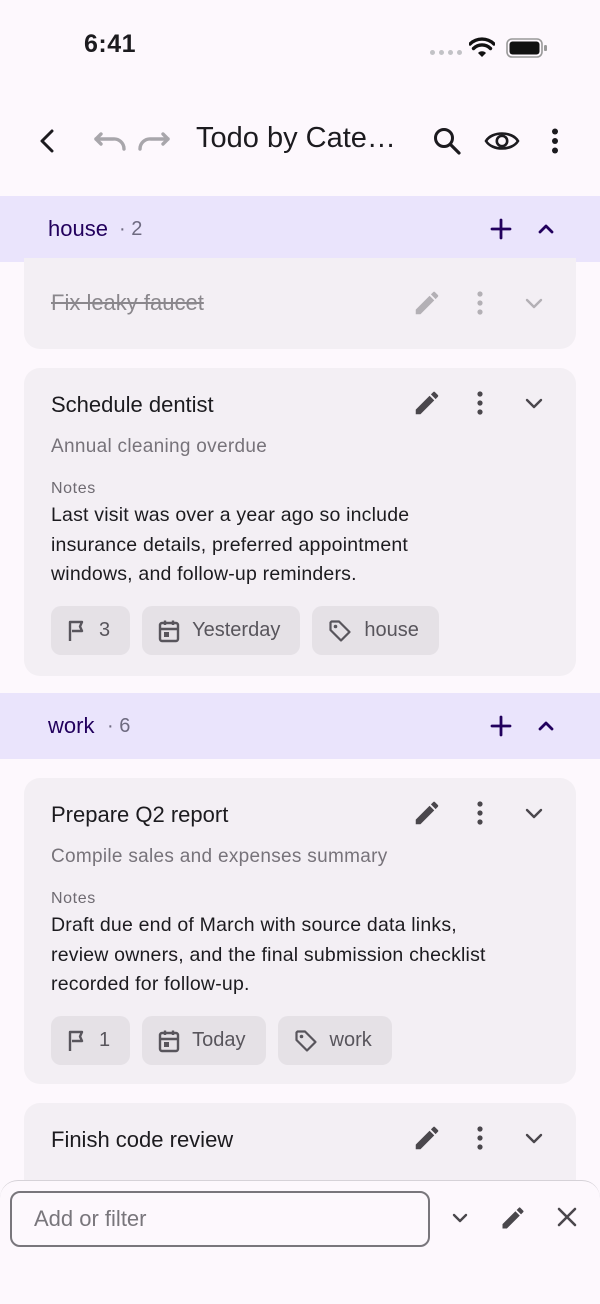  I want to click on status-bar: 6:41, so click(300, 48).